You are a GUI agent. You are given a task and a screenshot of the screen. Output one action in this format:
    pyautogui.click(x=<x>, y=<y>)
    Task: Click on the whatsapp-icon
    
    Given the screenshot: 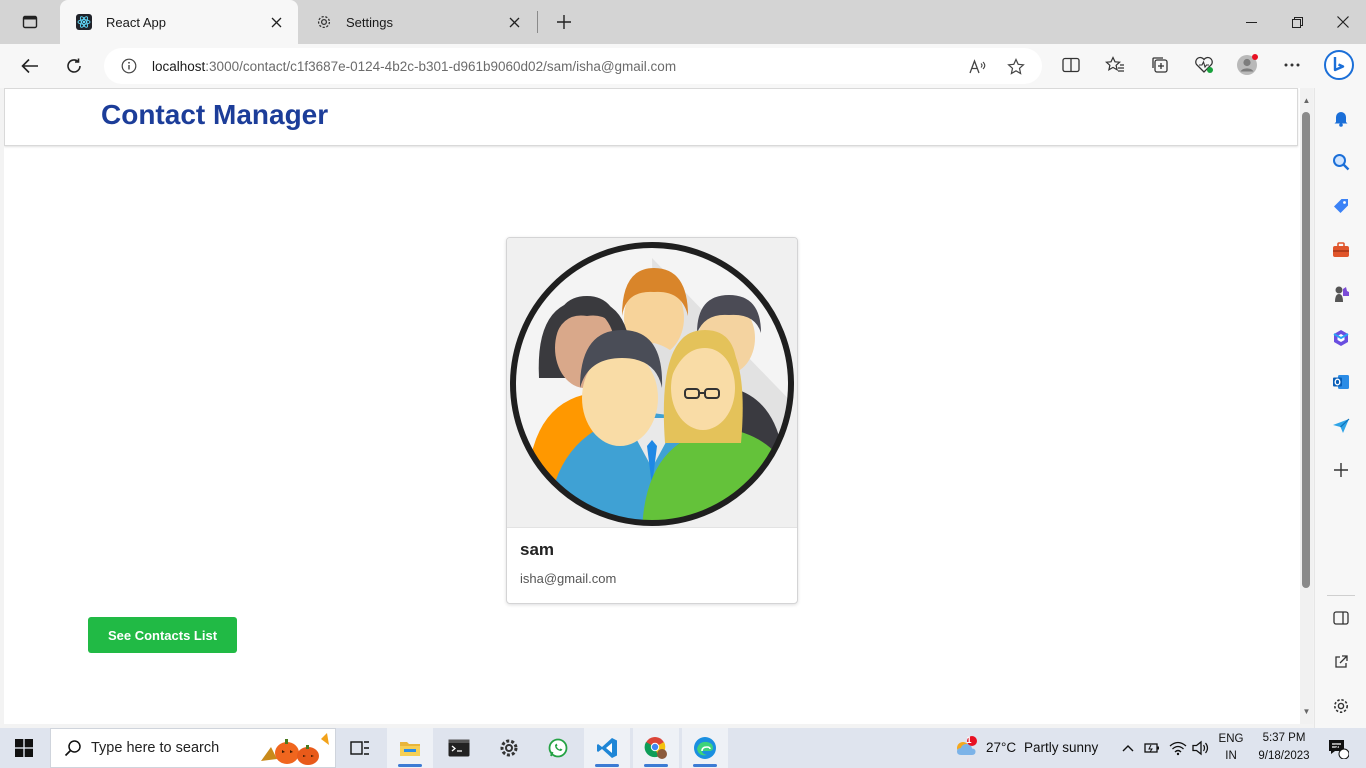 What is the action you would take?
    pyautogui.click(x=558, y=748)
    